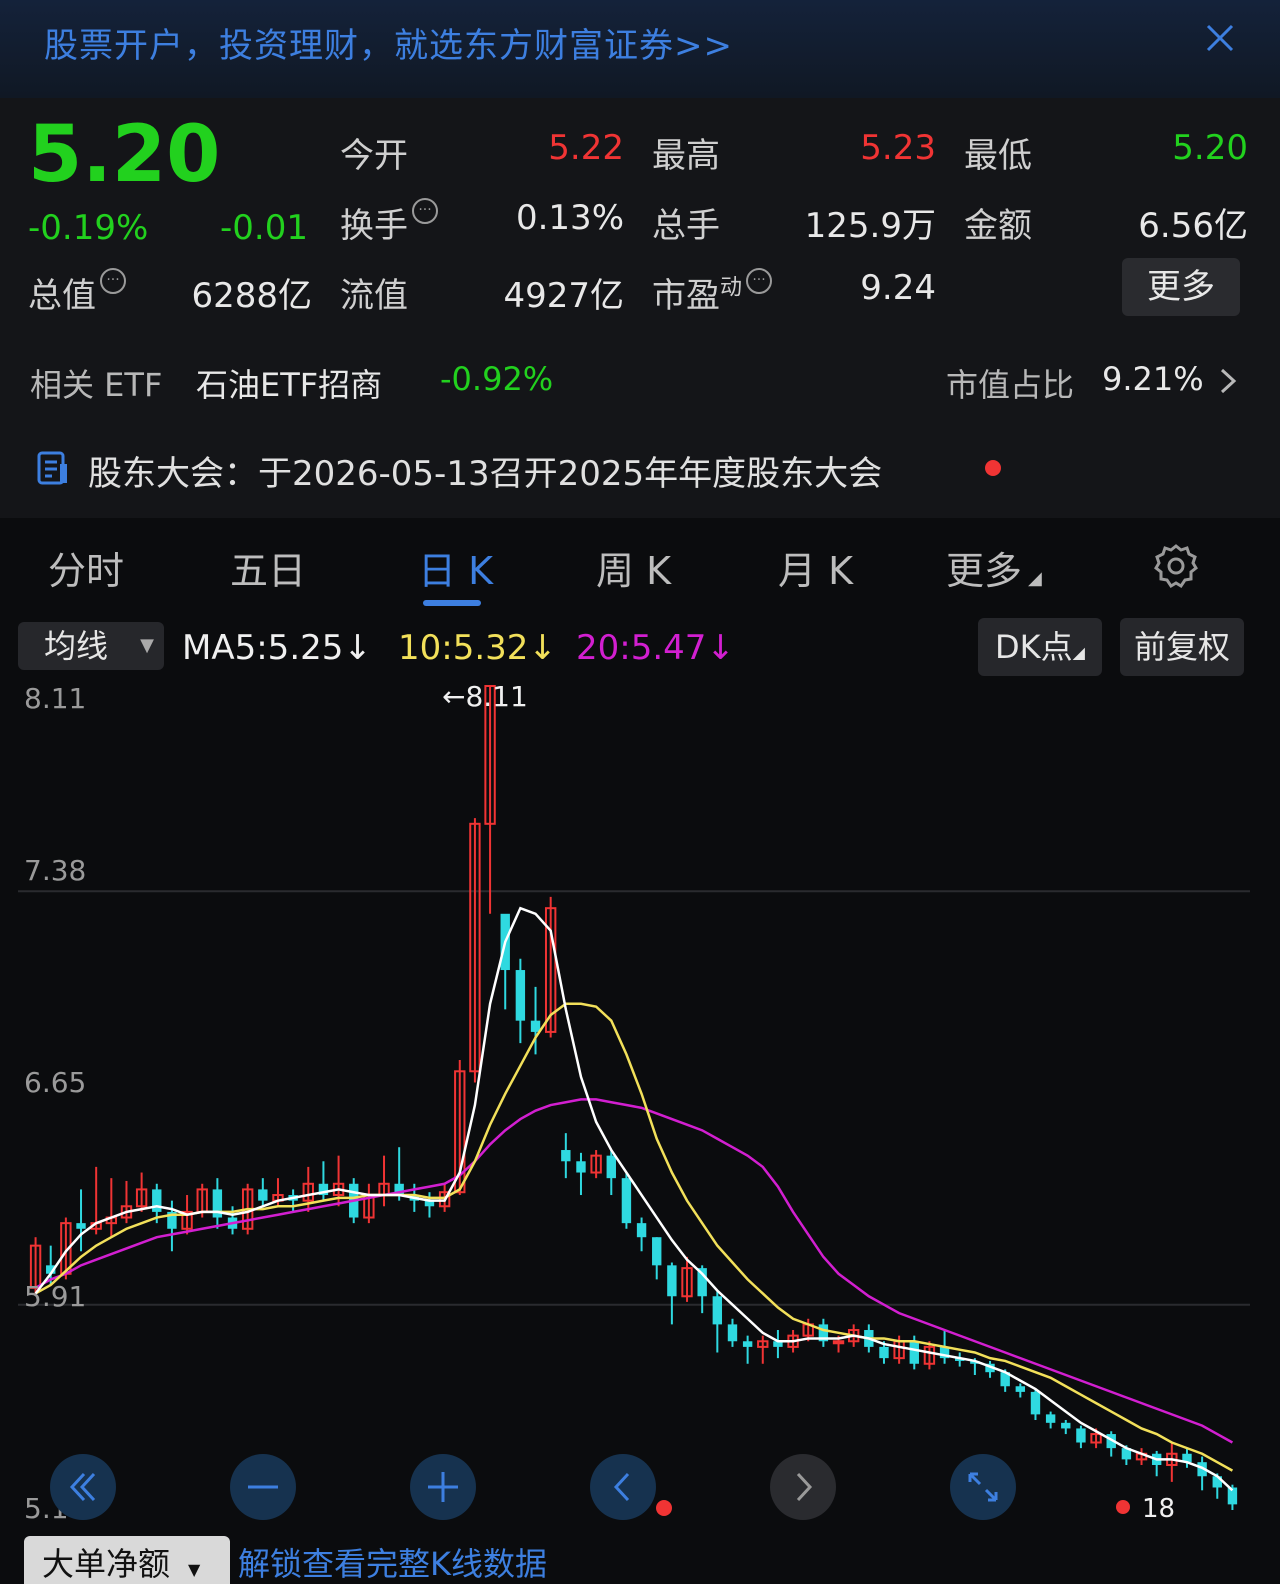 The width and height of the screenshot is (1280, 1584). What do you see at coordinates (686, 156) in the screenshot?
I see `high-label: 最高` at bounding box center [686, 156].